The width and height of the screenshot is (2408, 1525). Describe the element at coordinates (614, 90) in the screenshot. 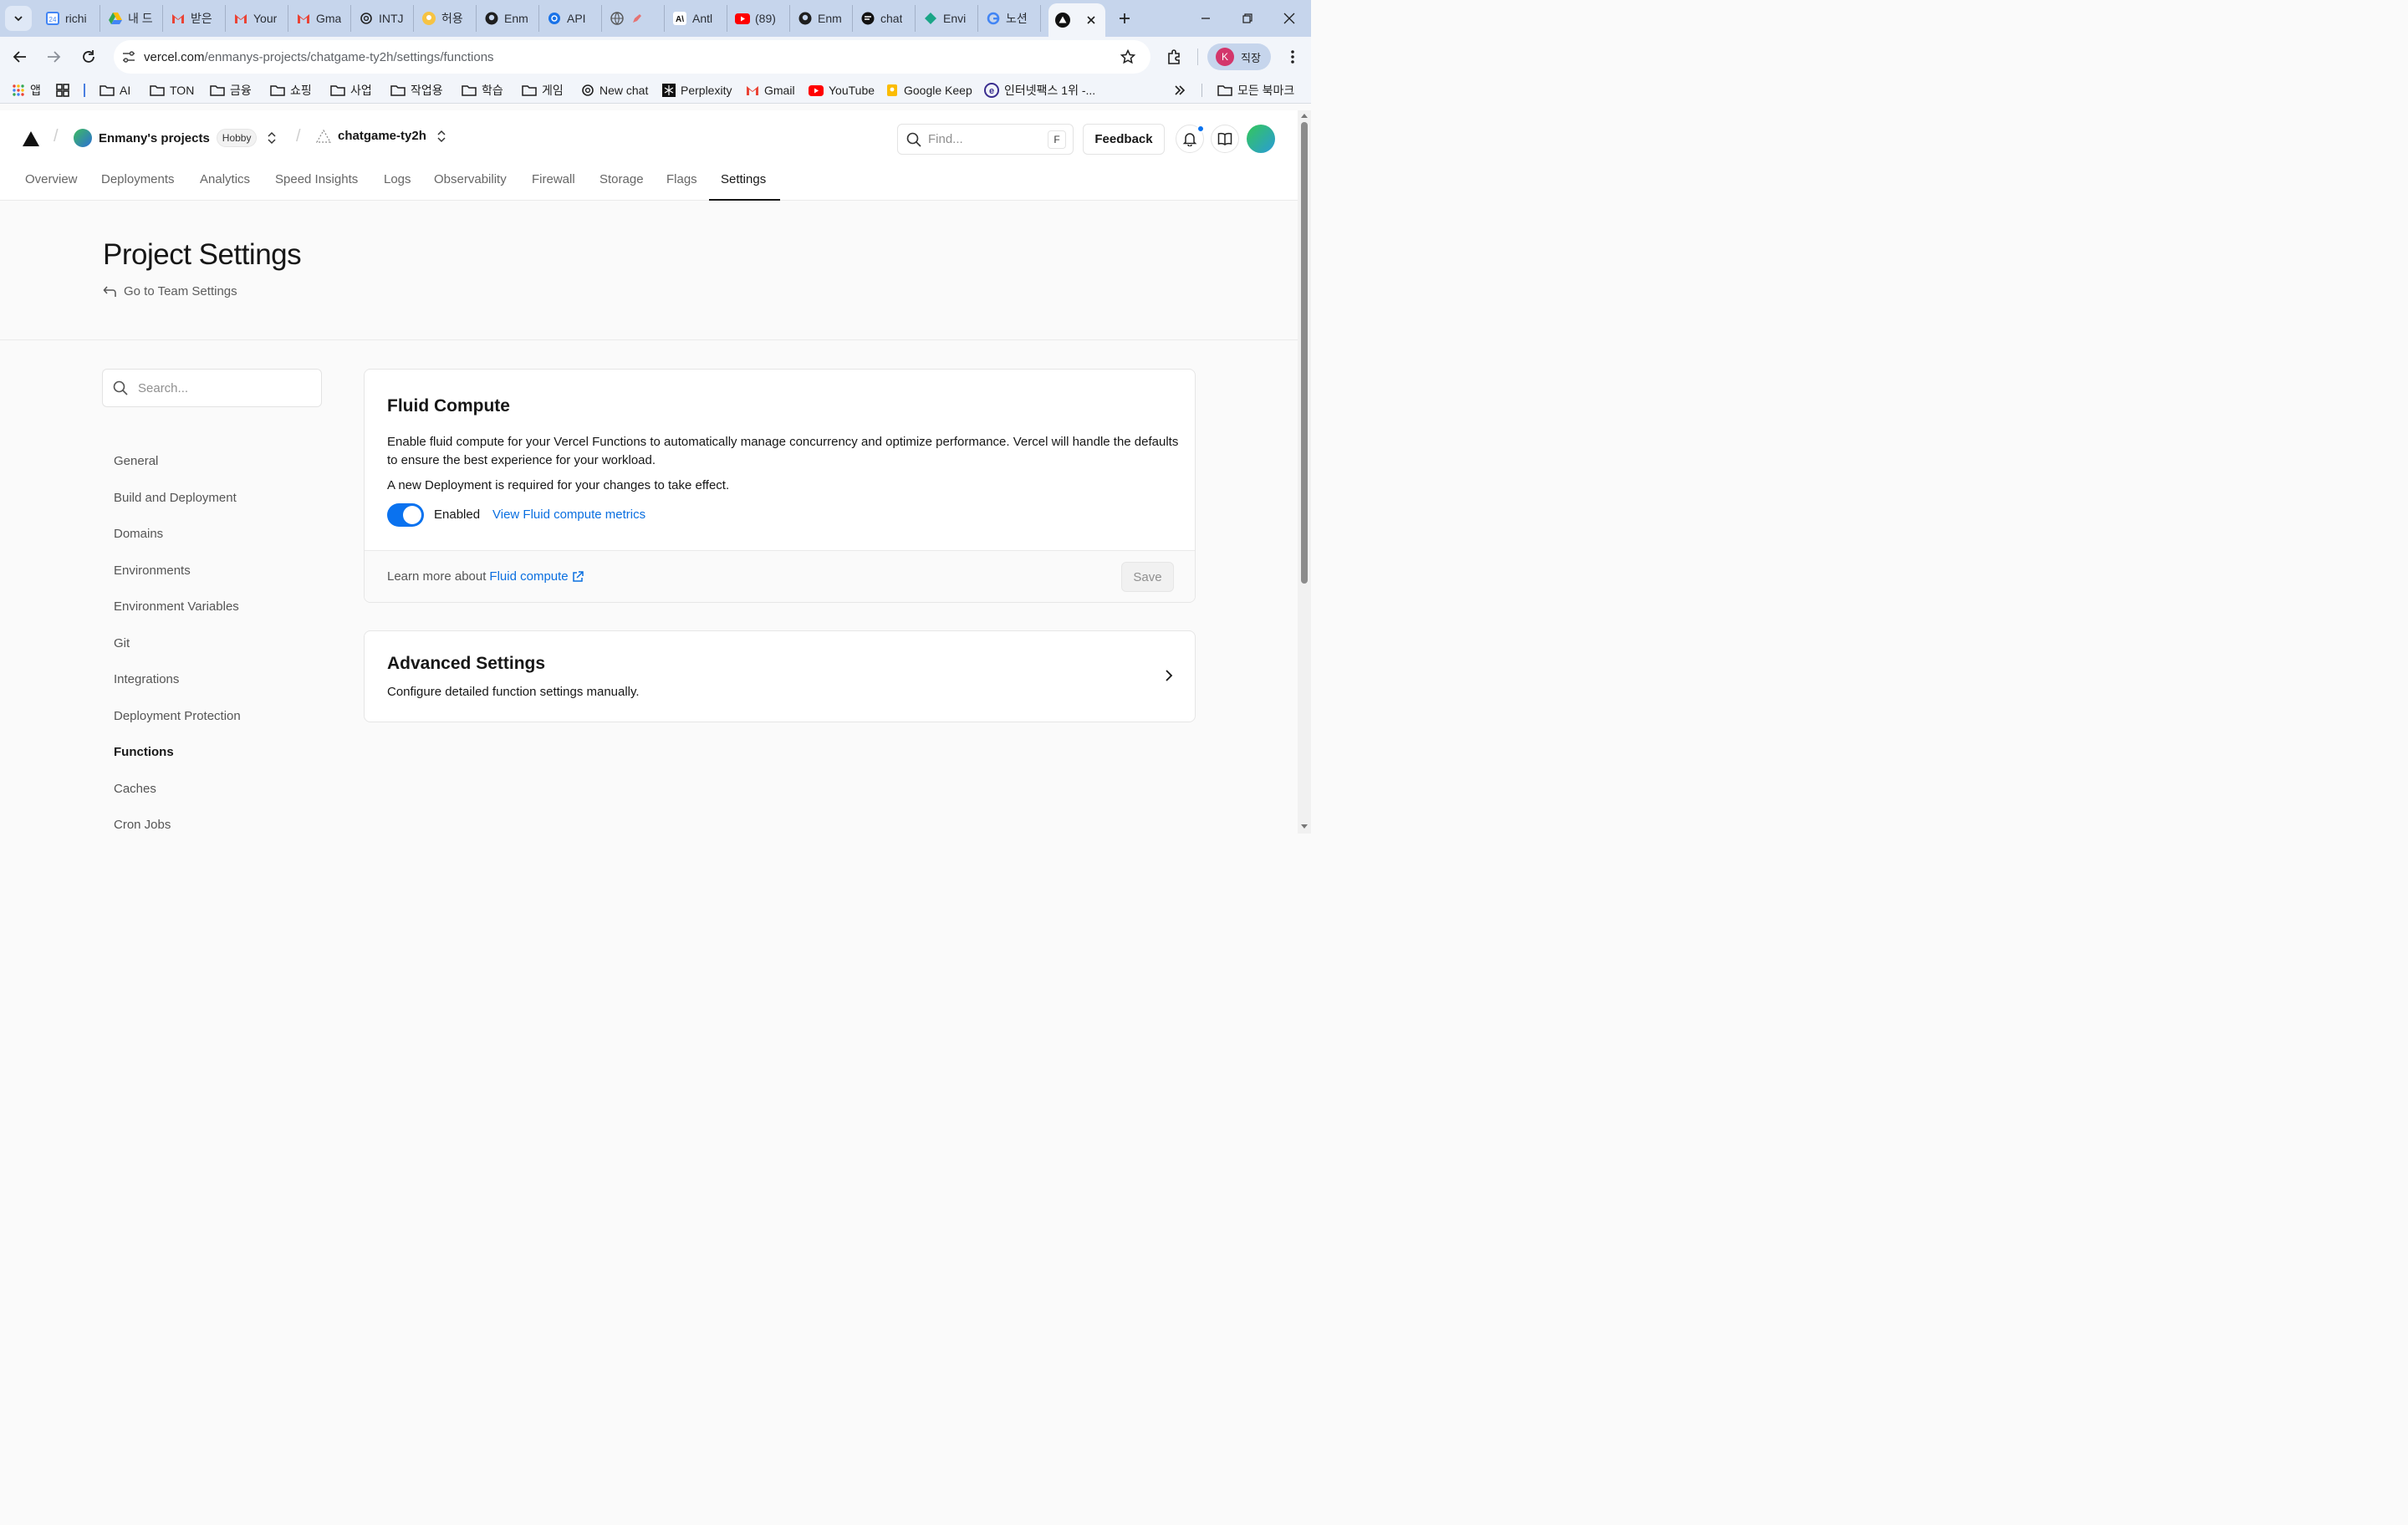

I see `bookmark-link: New chat` at that location.